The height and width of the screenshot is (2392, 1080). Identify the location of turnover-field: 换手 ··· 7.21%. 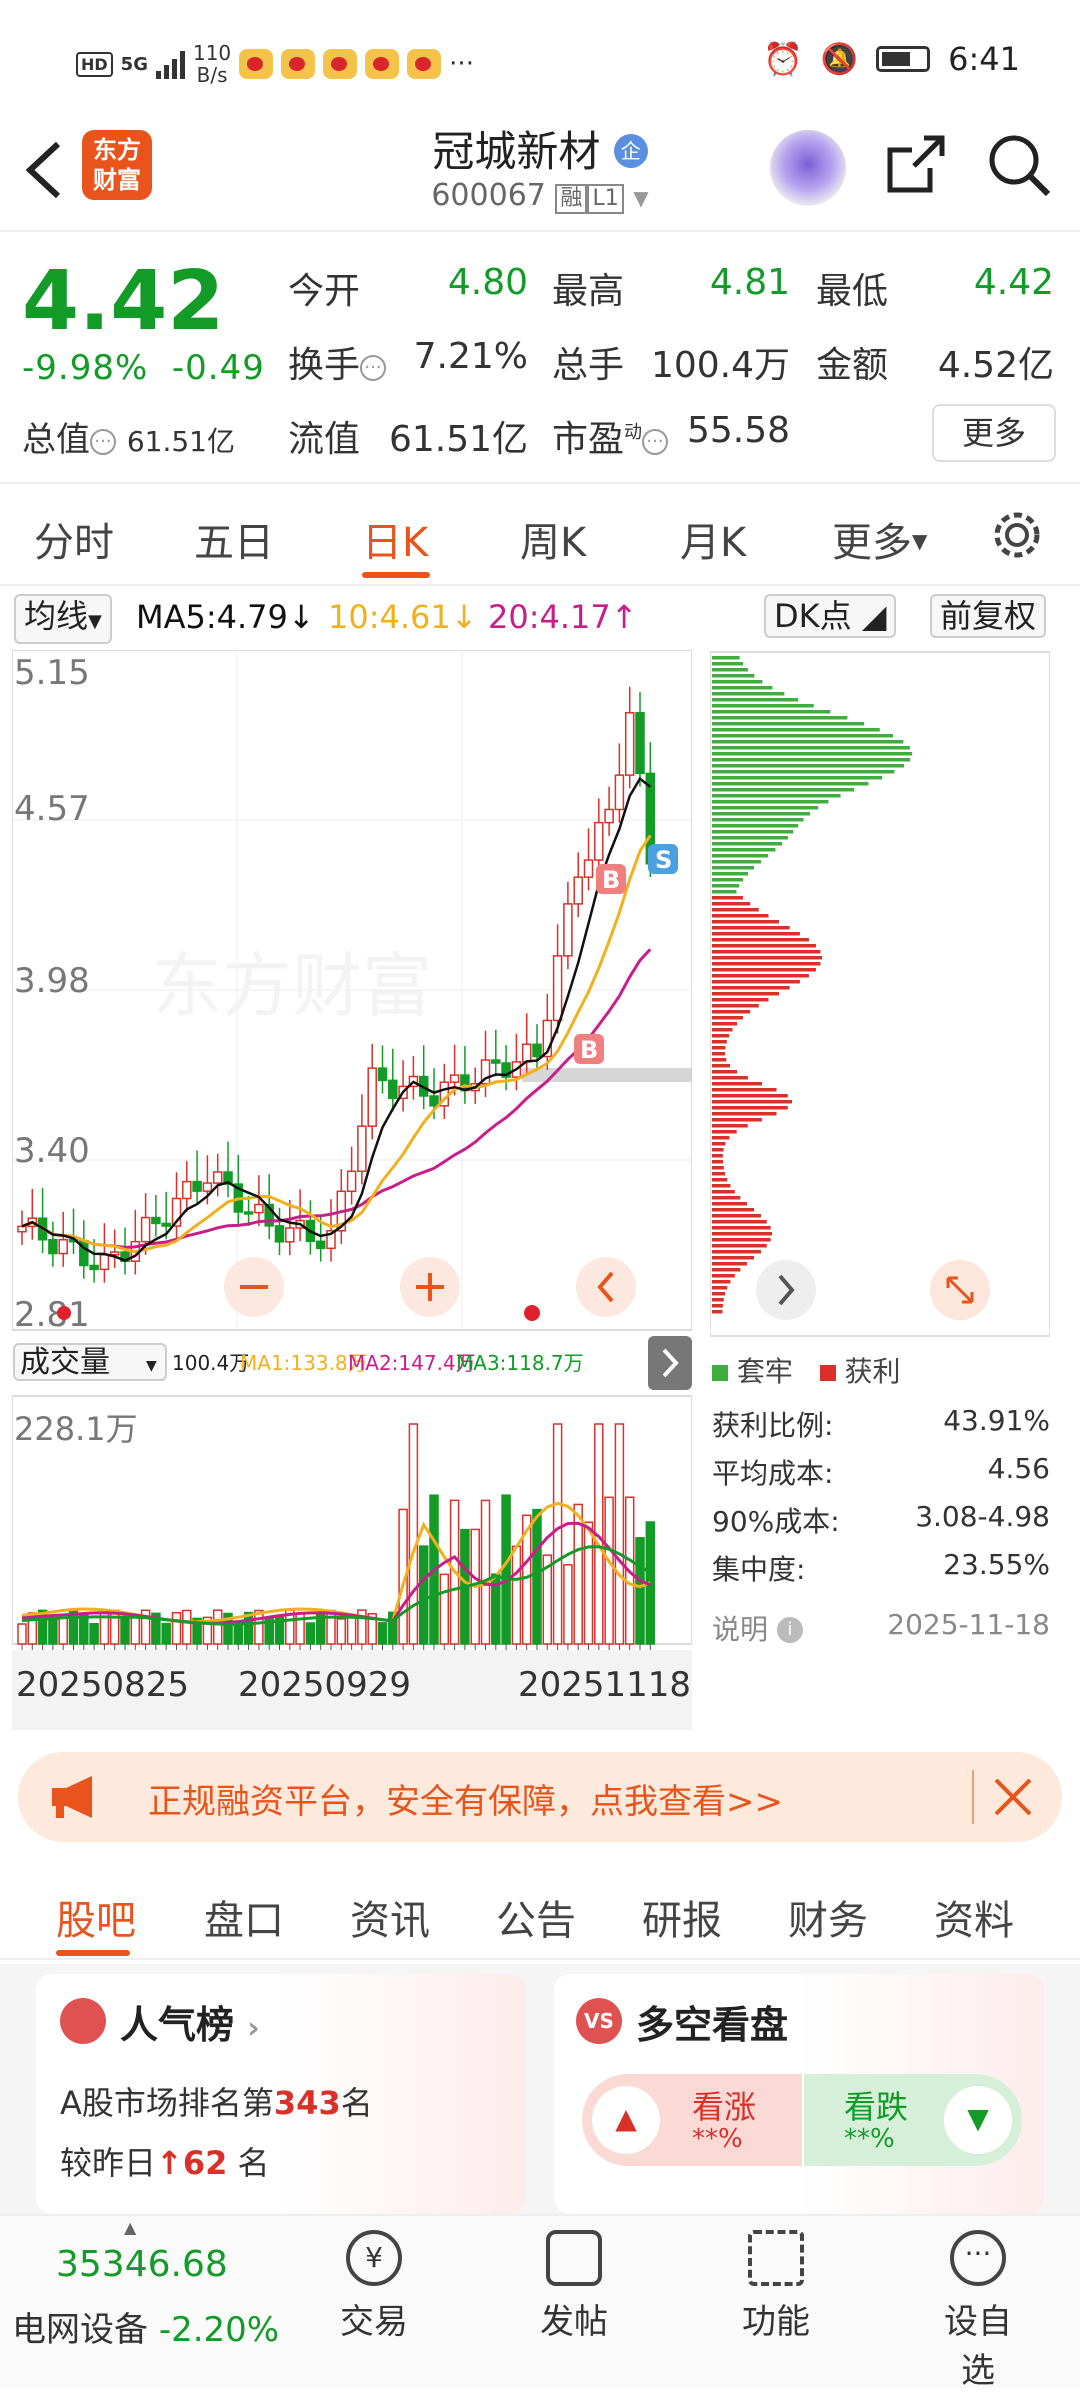
(408, 361).